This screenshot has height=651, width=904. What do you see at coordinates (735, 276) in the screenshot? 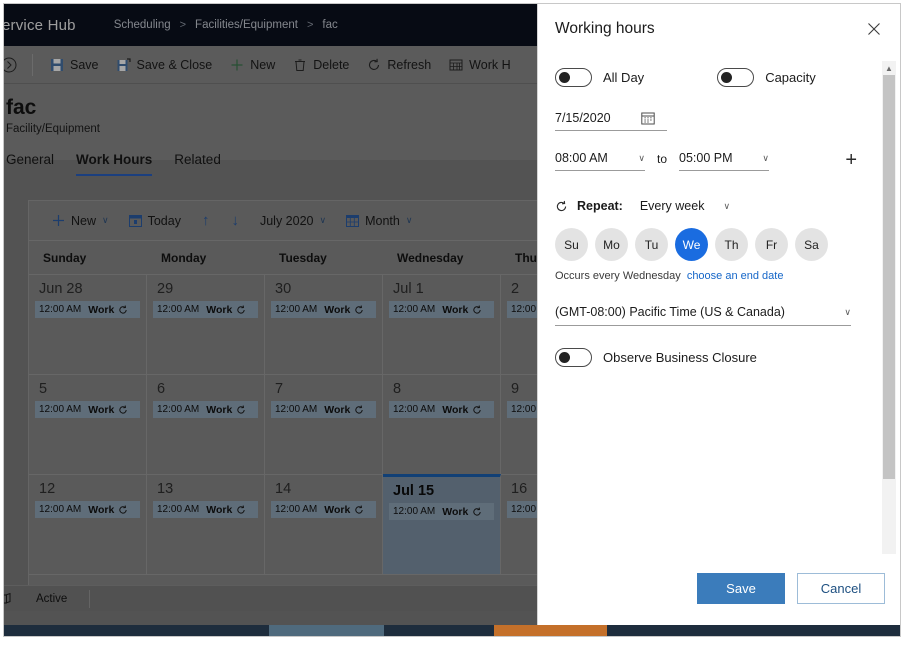
I see `choose-end-date-link: choose an end date` at bounding box center [735, 276].